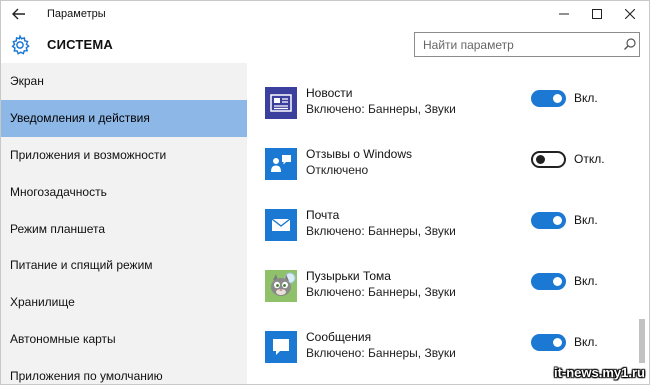  I want to click on scrollbar-thumb, so click(642, 341).